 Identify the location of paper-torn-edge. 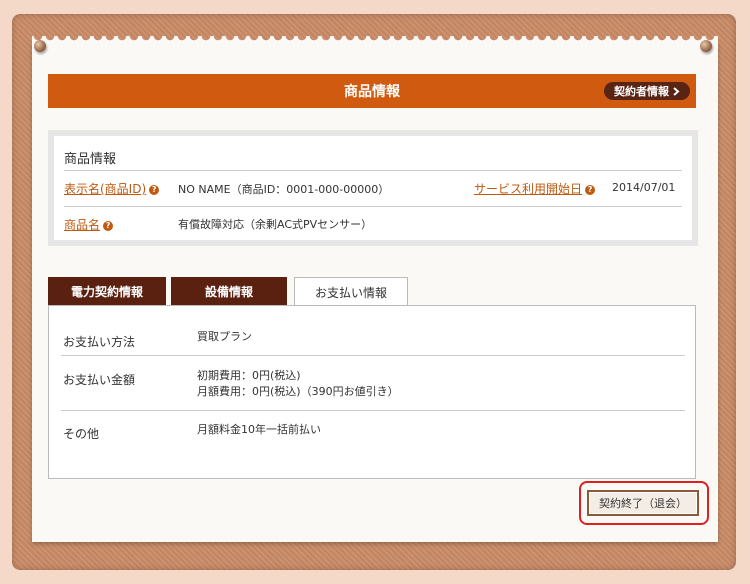
(375, 42).